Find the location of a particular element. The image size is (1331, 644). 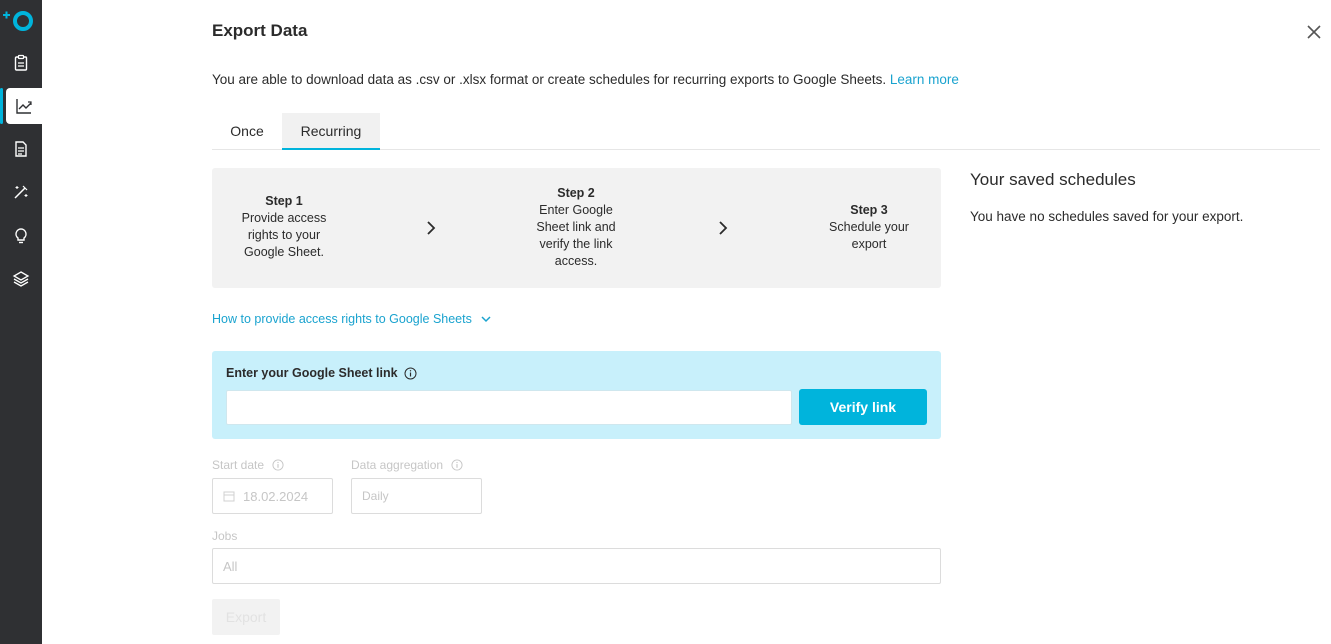

lightbulb-icon is located at coordinates (21, 236).